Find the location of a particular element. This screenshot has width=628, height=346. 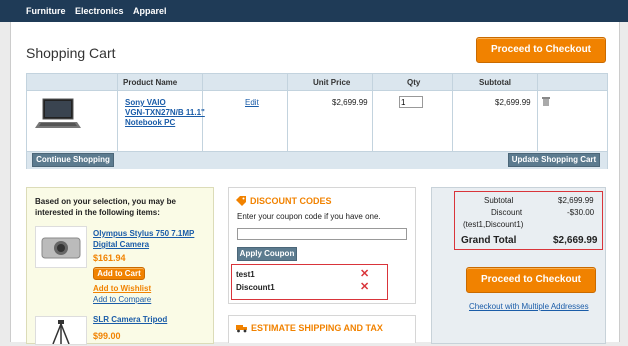

subtotal-label: Subtotal is located at coordinates (499, 200).